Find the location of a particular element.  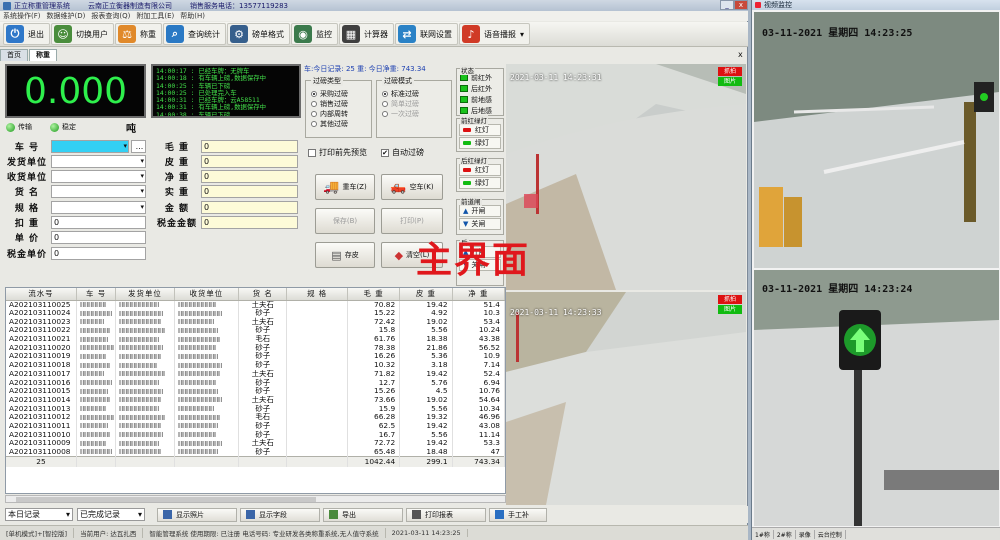

scroll-thumb is located at coordinates (166, 499).